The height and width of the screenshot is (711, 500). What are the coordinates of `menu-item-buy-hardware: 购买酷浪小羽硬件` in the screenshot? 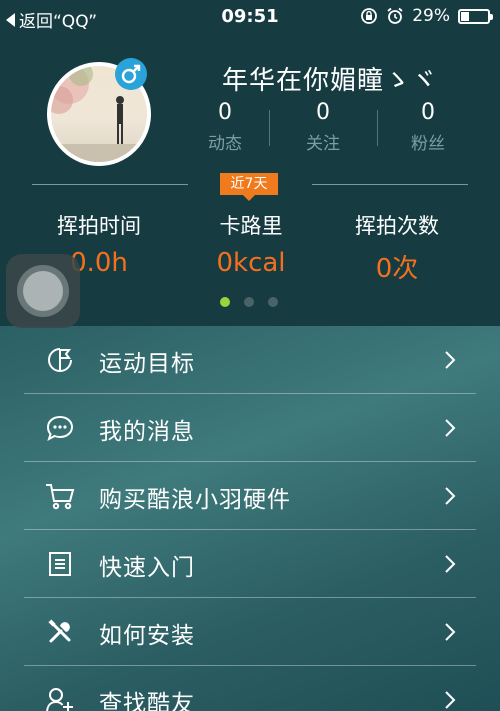 It's located at (250, 496).